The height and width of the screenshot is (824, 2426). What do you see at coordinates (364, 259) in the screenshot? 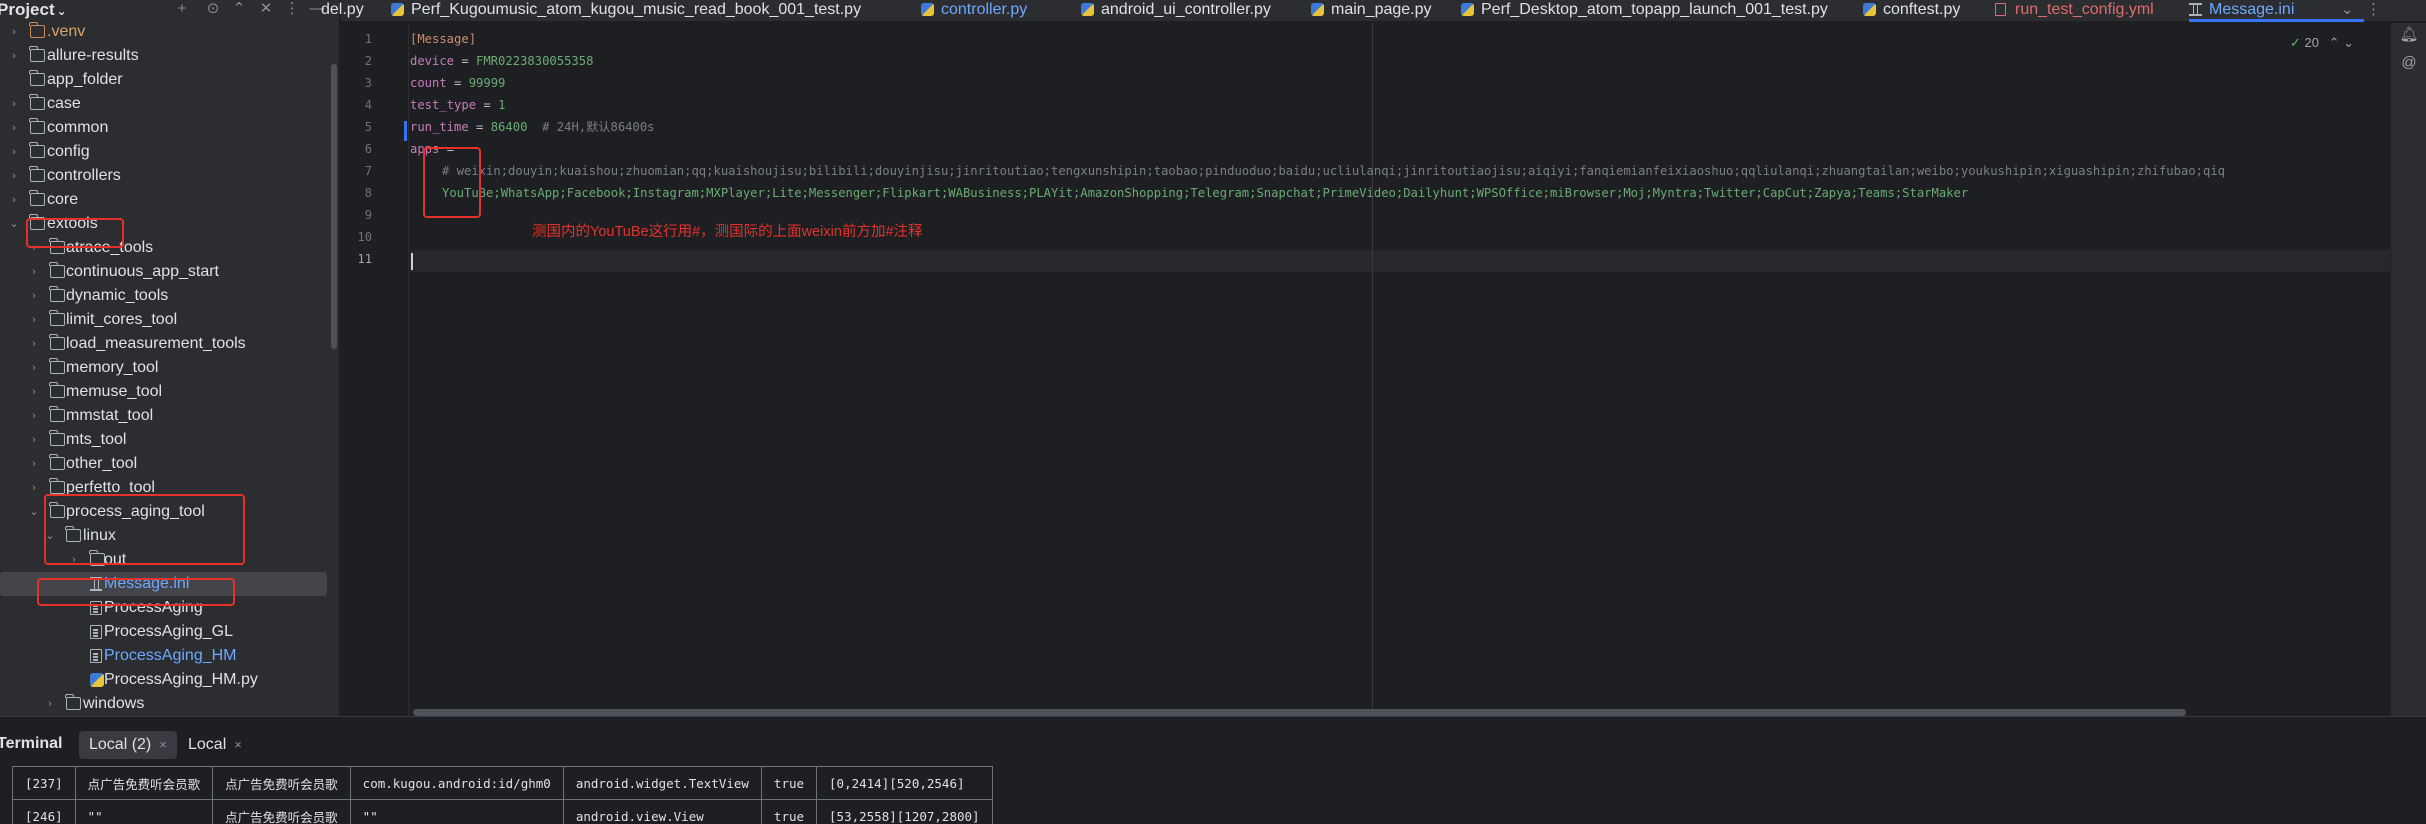
I see `line-number: 11` at bounding box center [364, 259].